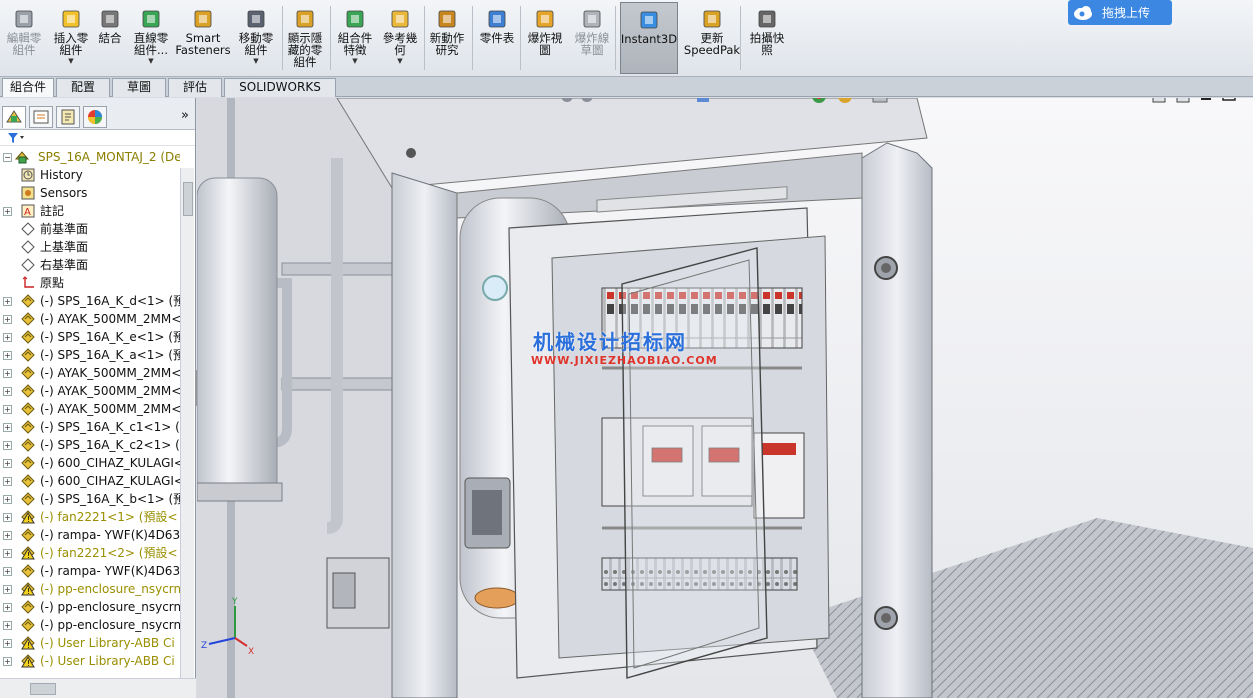 The image size is (1253, 698). What do you see at coordinates (649, 38) in the screenshot?
I see `ribbon-button-14: Instant3D` at bounding box center [649, 38].